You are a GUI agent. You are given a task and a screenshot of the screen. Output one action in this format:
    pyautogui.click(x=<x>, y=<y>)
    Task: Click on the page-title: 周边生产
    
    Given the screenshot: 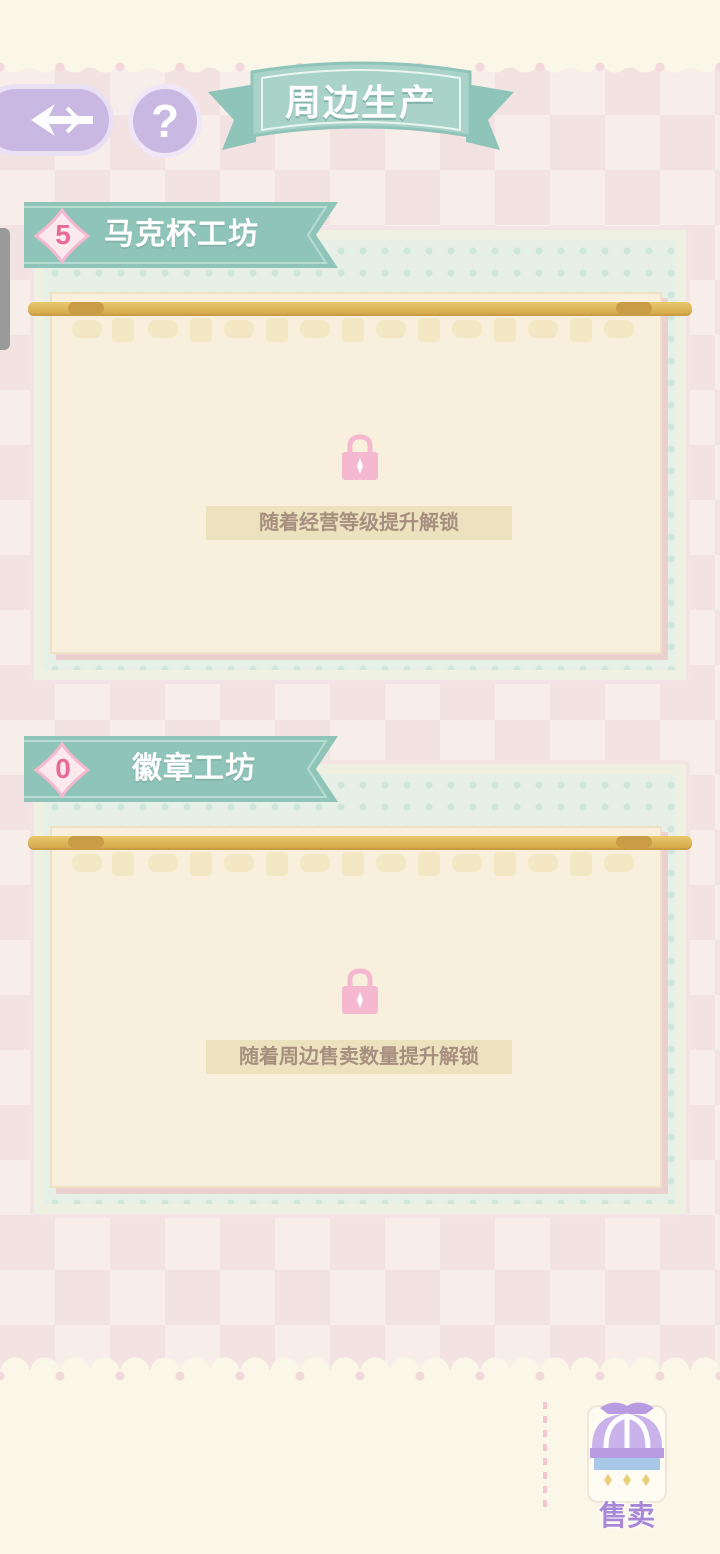 What is the action you would take?
    pyautogui.click(x=360, y=102)
    